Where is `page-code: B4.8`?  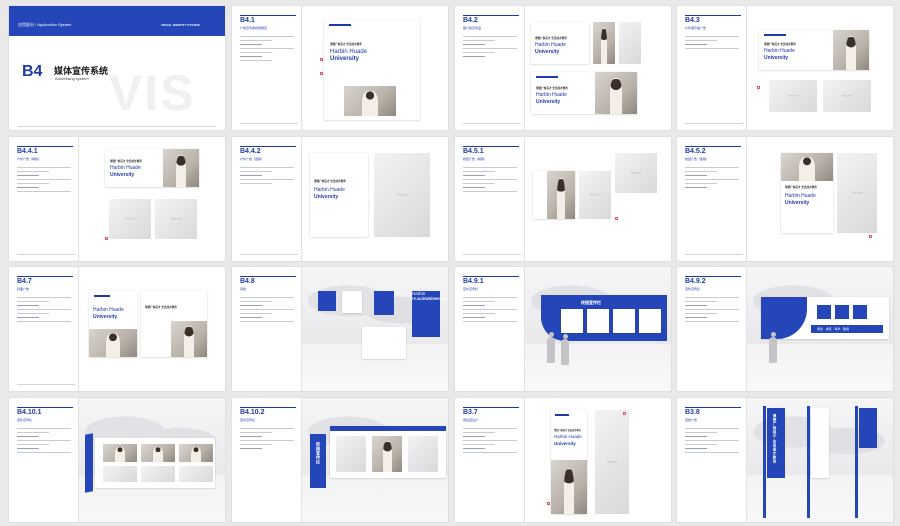 page-code: B4.8 is located at coordinates (247, 281).